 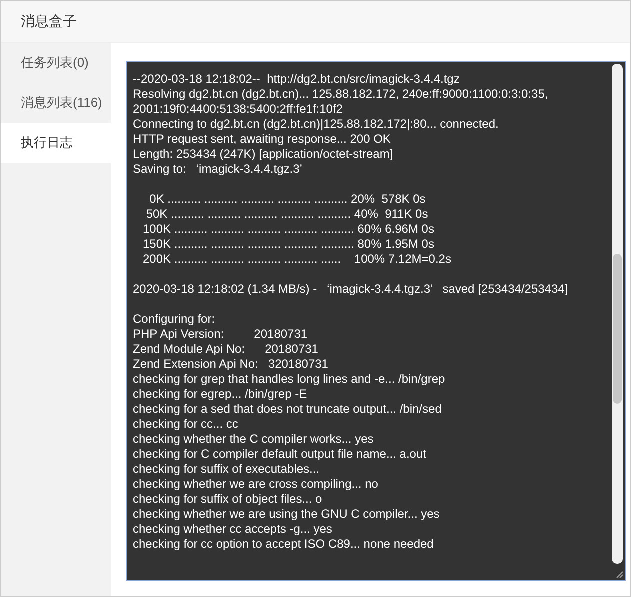 I want to click on scrollbar, so click(x=617, y=314).